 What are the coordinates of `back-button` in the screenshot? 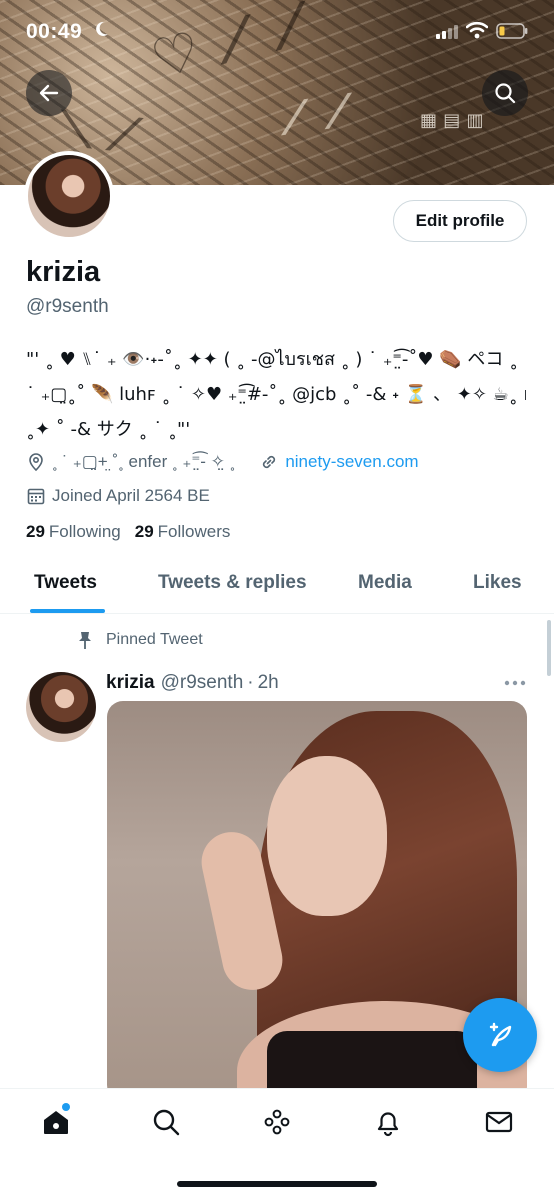 It's located at (49, 93).